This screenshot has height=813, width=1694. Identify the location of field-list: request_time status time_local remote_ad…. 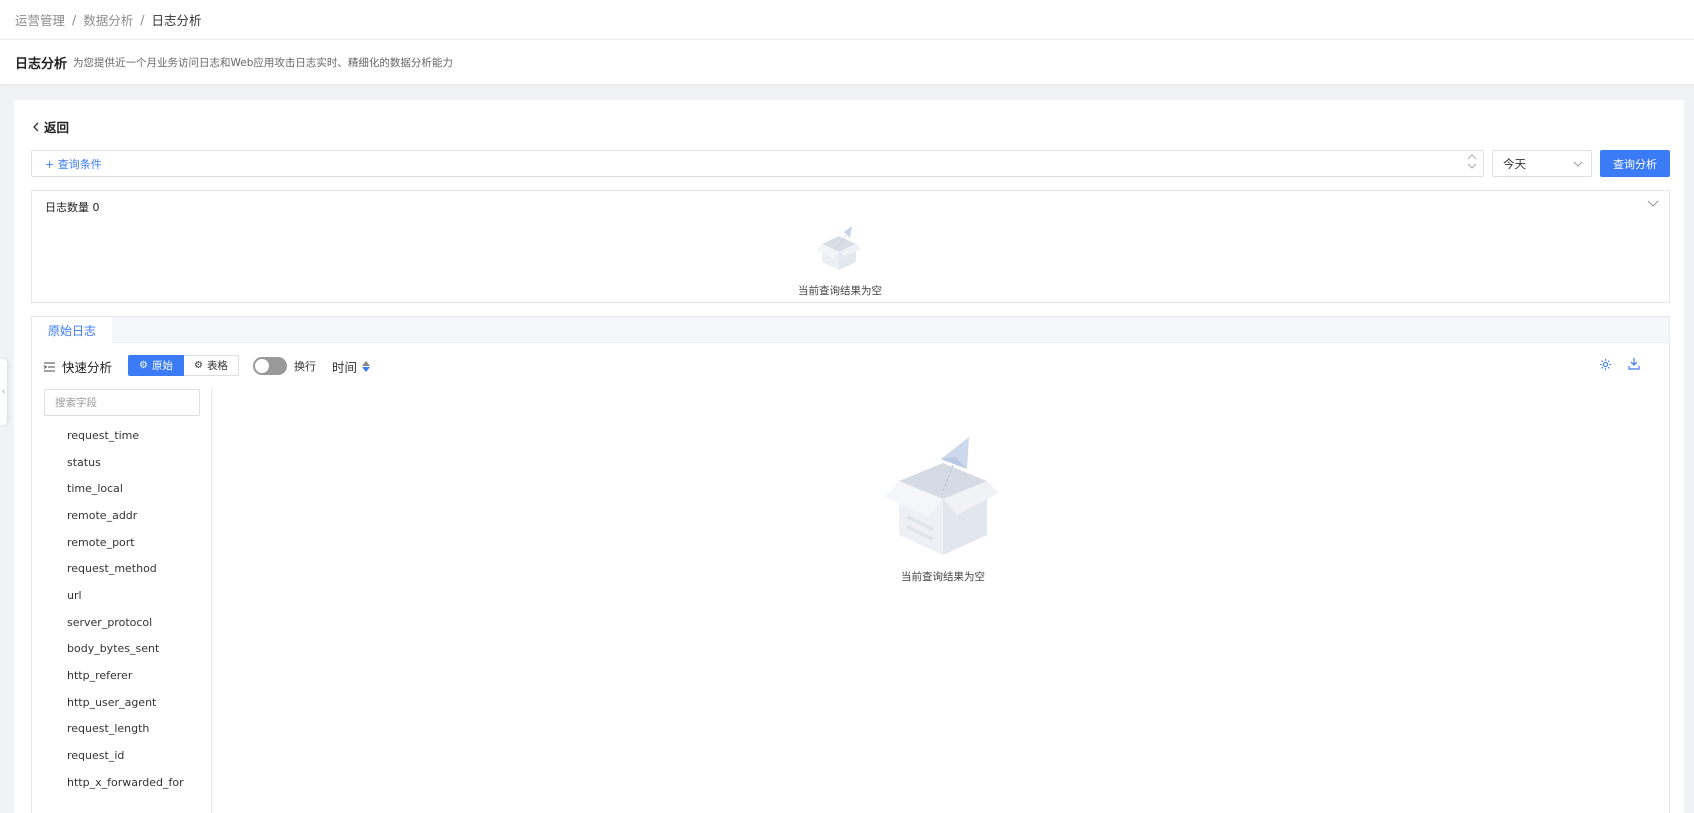
(125, 609).